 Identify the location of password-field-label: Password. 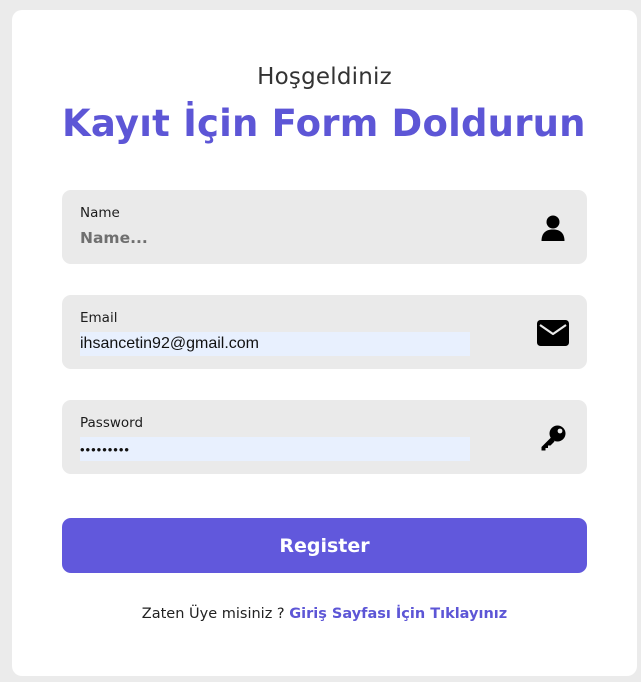
(112, 423).